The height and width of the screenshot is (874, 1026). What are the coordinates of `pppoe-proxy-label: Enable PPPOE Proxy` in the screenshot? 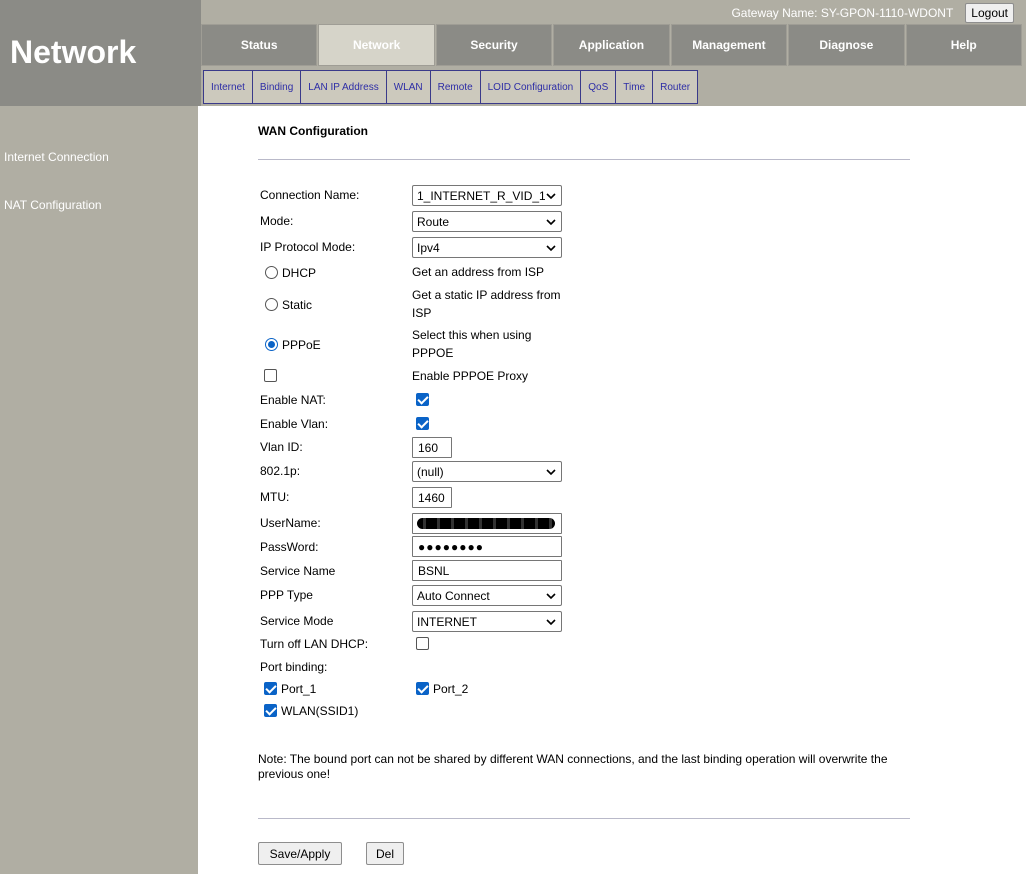 It's located at (470, 376).